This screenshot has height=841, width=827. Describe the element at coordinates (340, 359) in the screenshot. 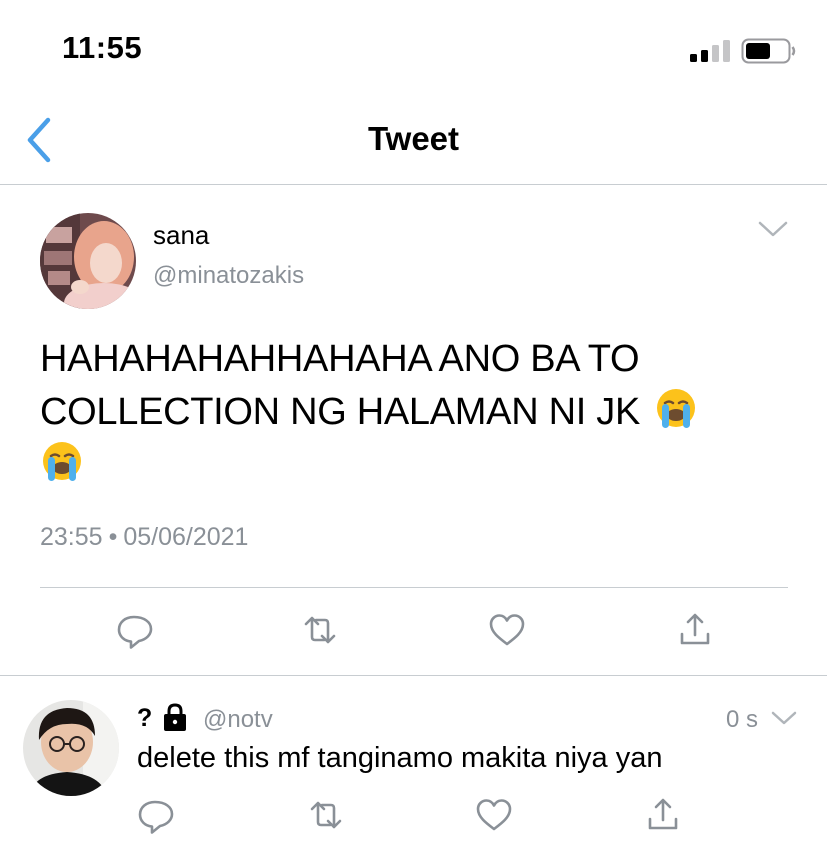

I see `tweet-text-line: HAHAHAHAHHAHAHA ANO BA TO` at that location.